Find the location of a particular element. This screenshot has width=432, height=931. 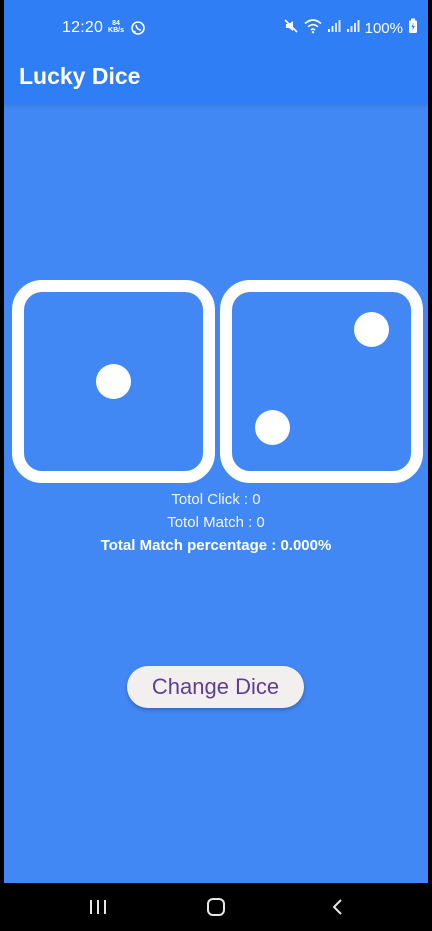

total-match-text: Totol Match : 0 is located at coordinates (216, 522).